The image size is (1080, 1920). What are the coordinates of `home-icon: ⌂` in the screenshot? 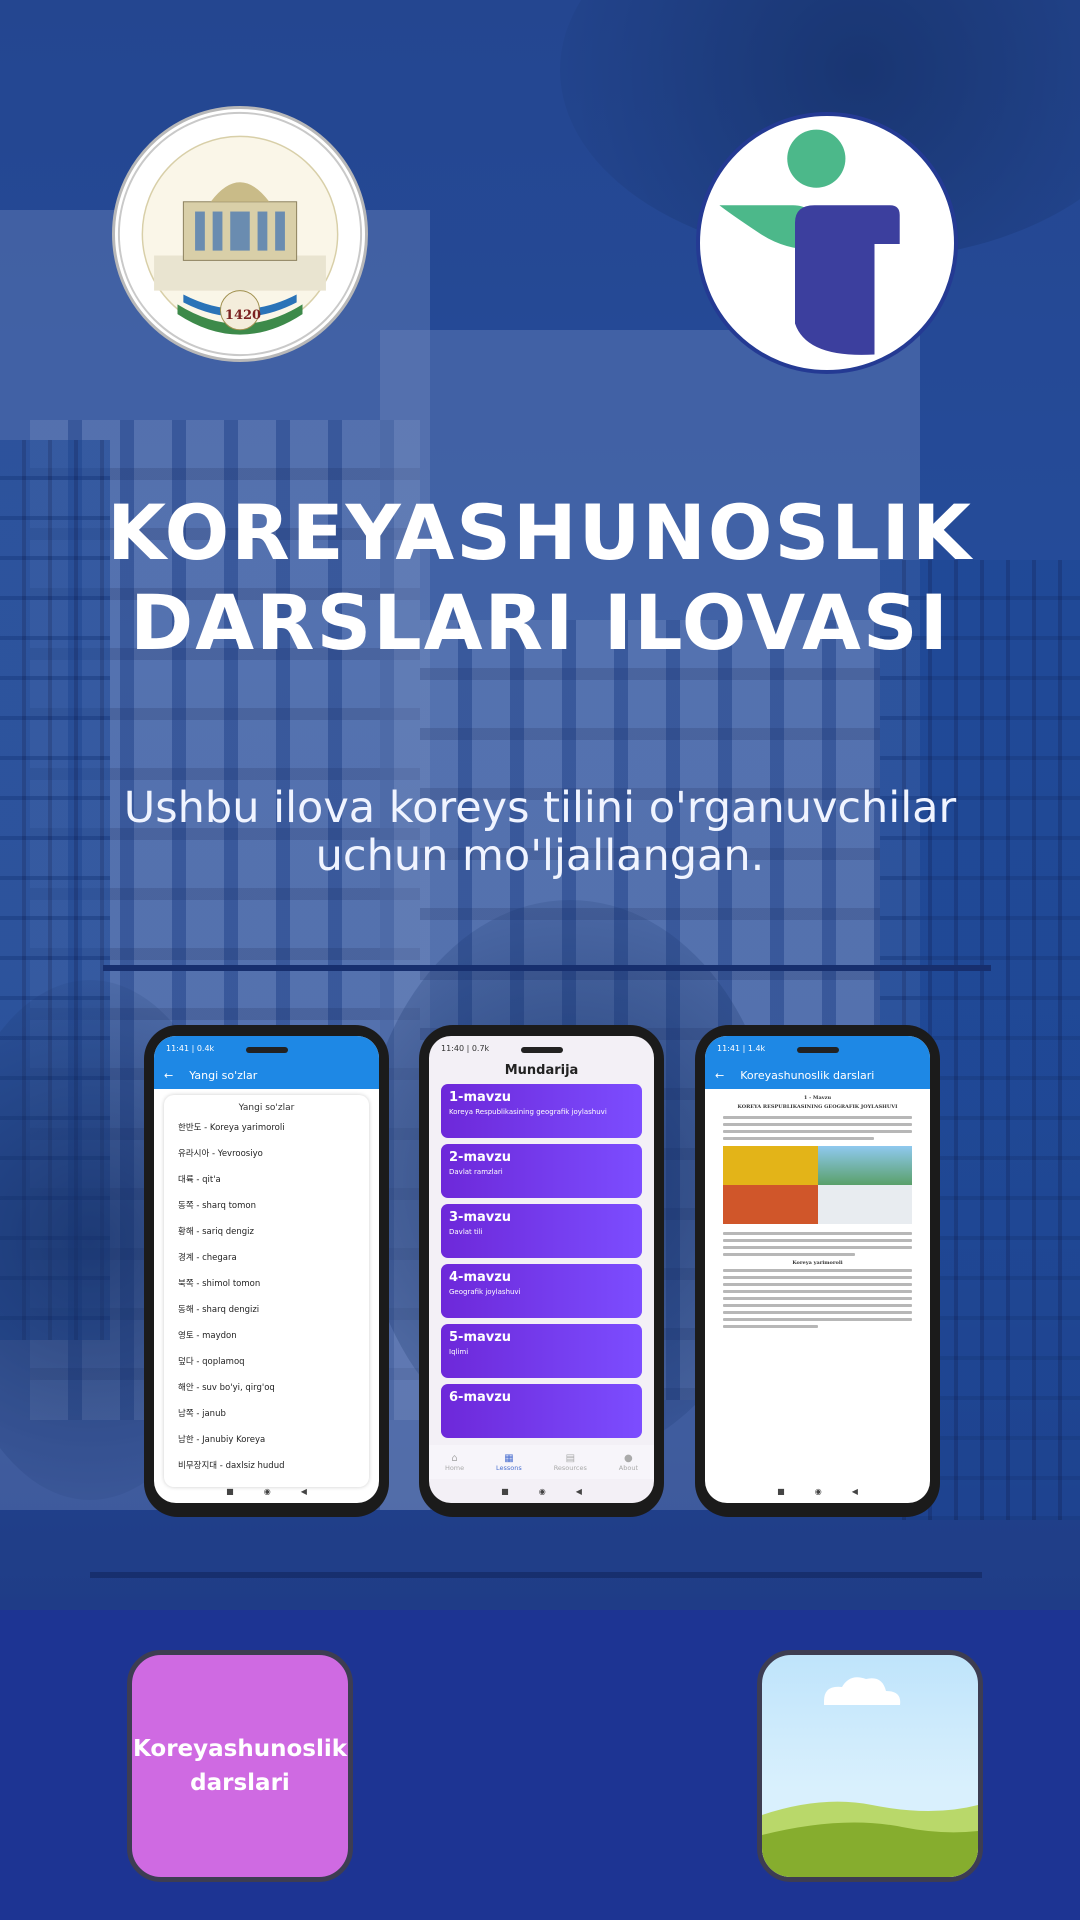 It's located at (454, 1458).